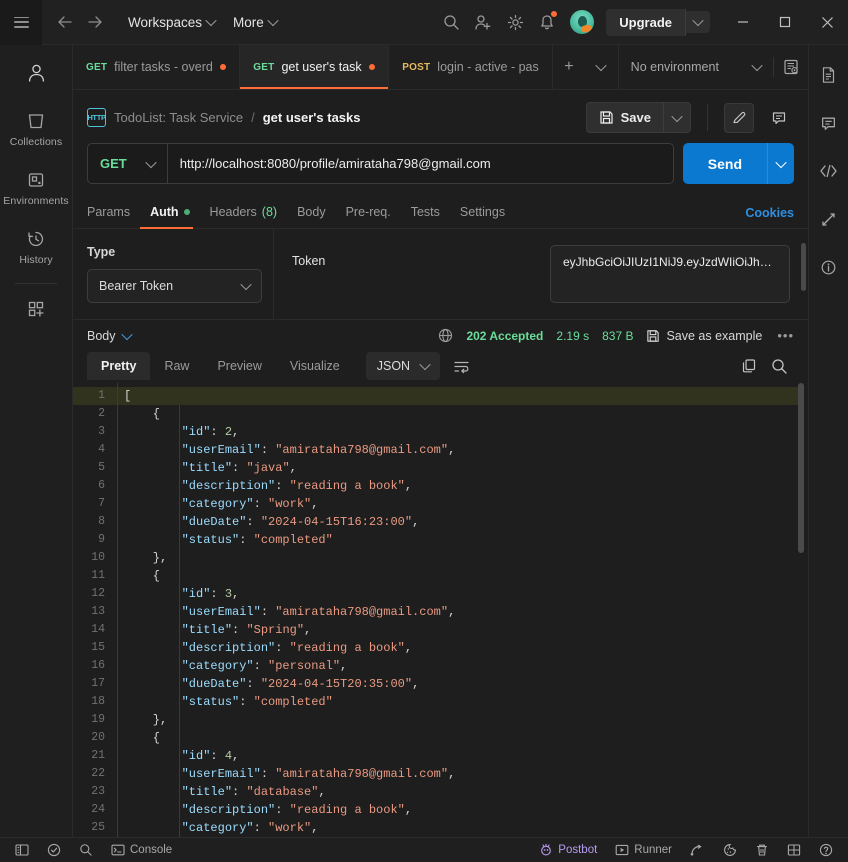 This screenshot has width=848, height=862. What do you see at coordinates (463, 522) in the screenshot?
I see `code-line: "dueDate": "2024-04-15T16:23:00",` at bounding box center [463, 522].